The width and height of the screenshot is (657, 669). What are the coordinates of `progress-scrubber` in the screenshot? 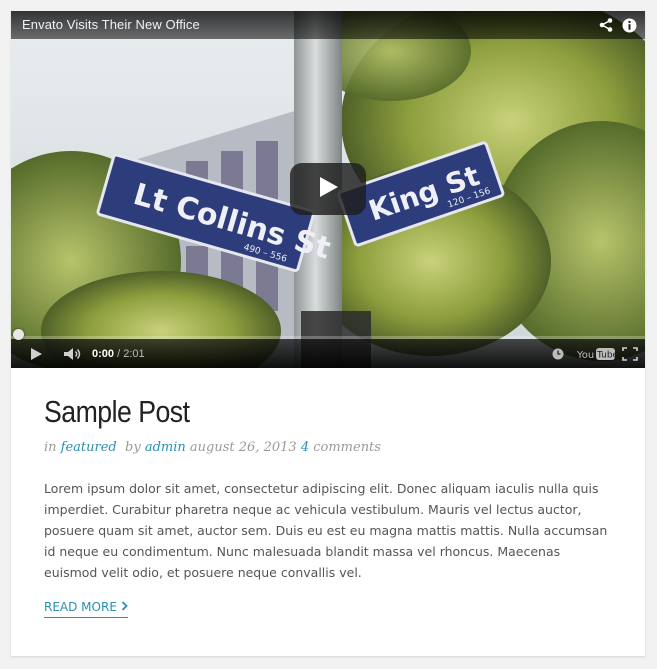 It's located at (18, 334).